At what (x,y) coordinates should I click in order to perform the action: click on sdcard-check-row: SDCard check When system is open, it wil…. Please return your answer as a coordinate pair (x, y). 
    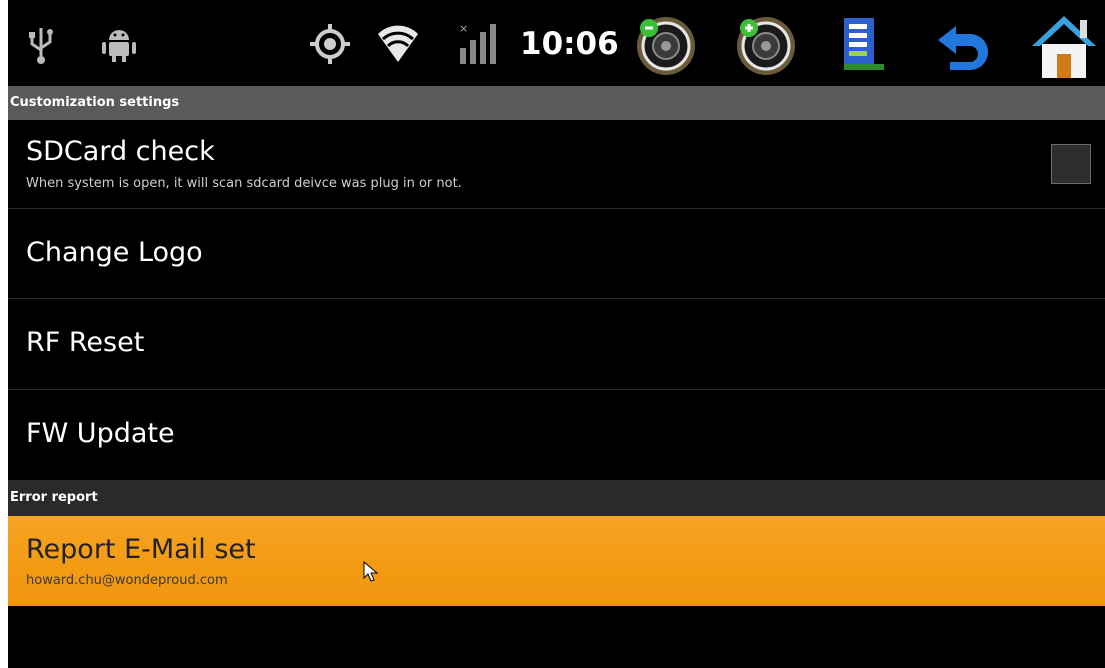
    Looking at the image, I should click on (556, 164).